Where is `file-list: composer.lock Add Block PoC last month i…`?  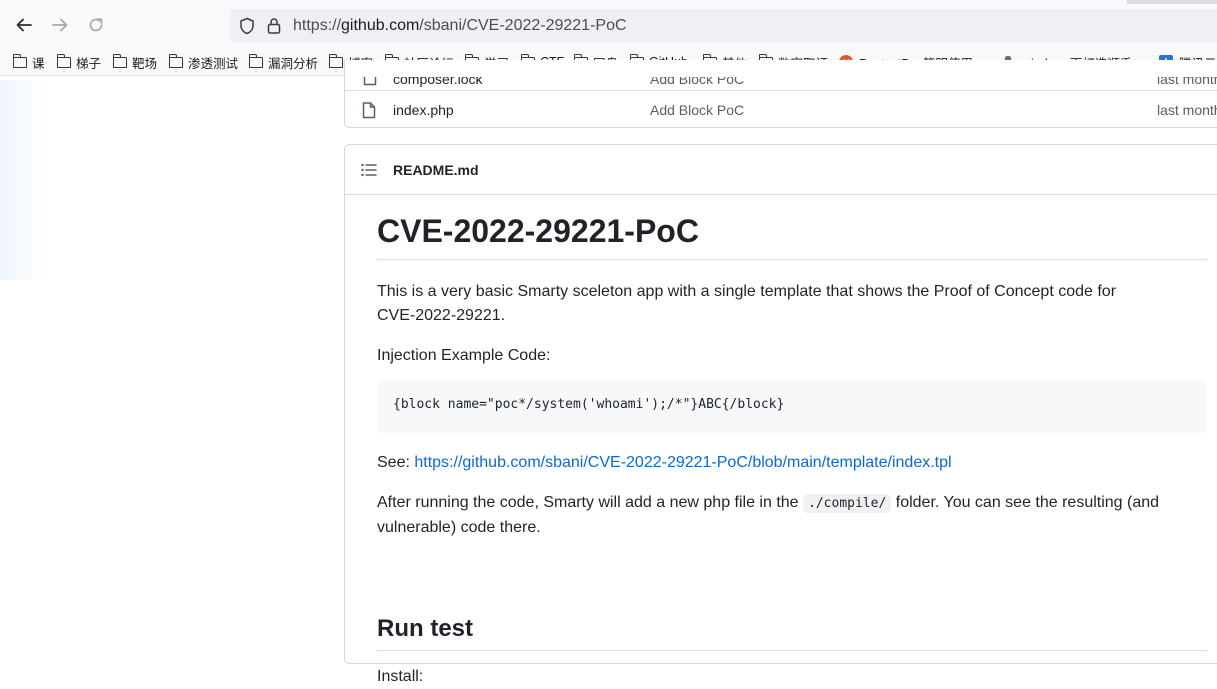
file-list: composer.lock Add Block PoC last month i… is located at coordinates (780, 94).